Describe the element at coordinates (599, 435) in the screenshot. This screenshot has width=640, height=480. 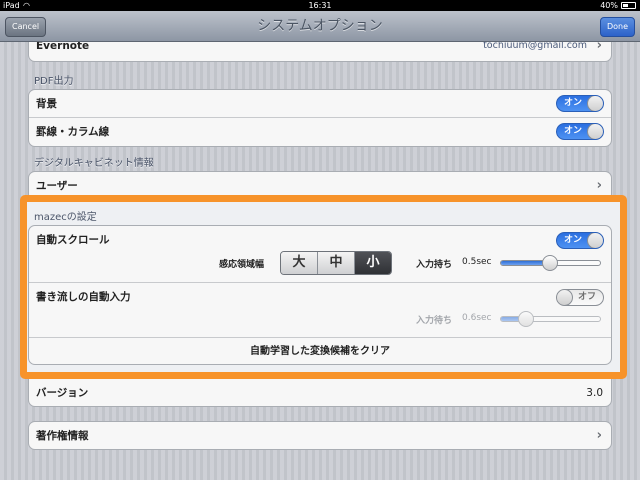
I see `chevron-right-icon: ›` at that location.